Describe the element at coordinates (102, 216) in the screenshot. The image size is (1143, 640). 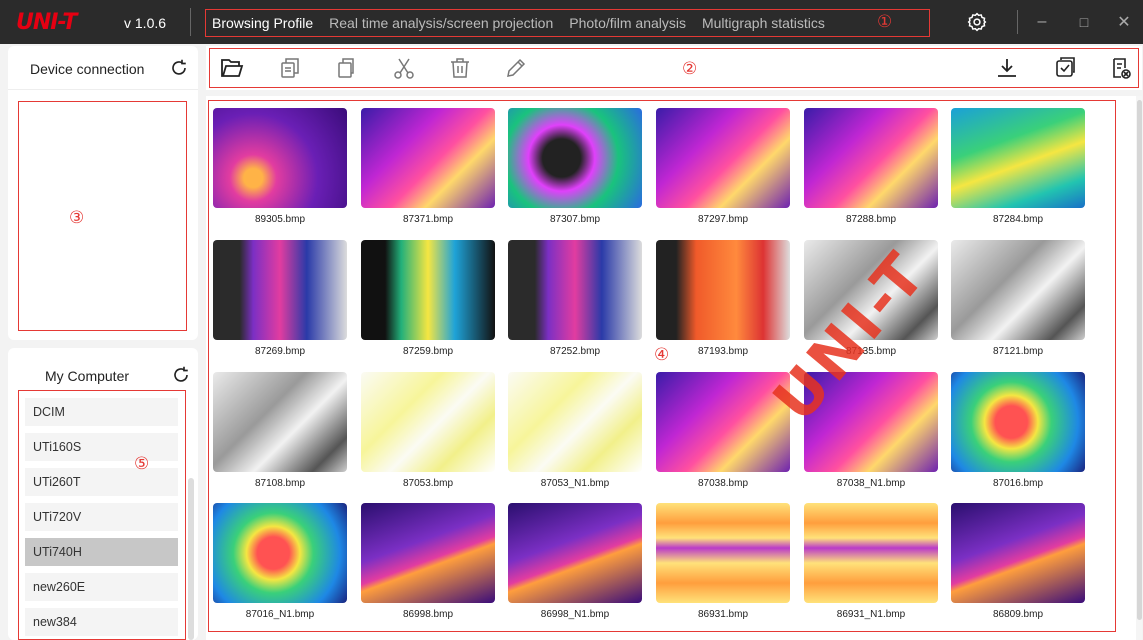
I see `device-list-area` at that location.